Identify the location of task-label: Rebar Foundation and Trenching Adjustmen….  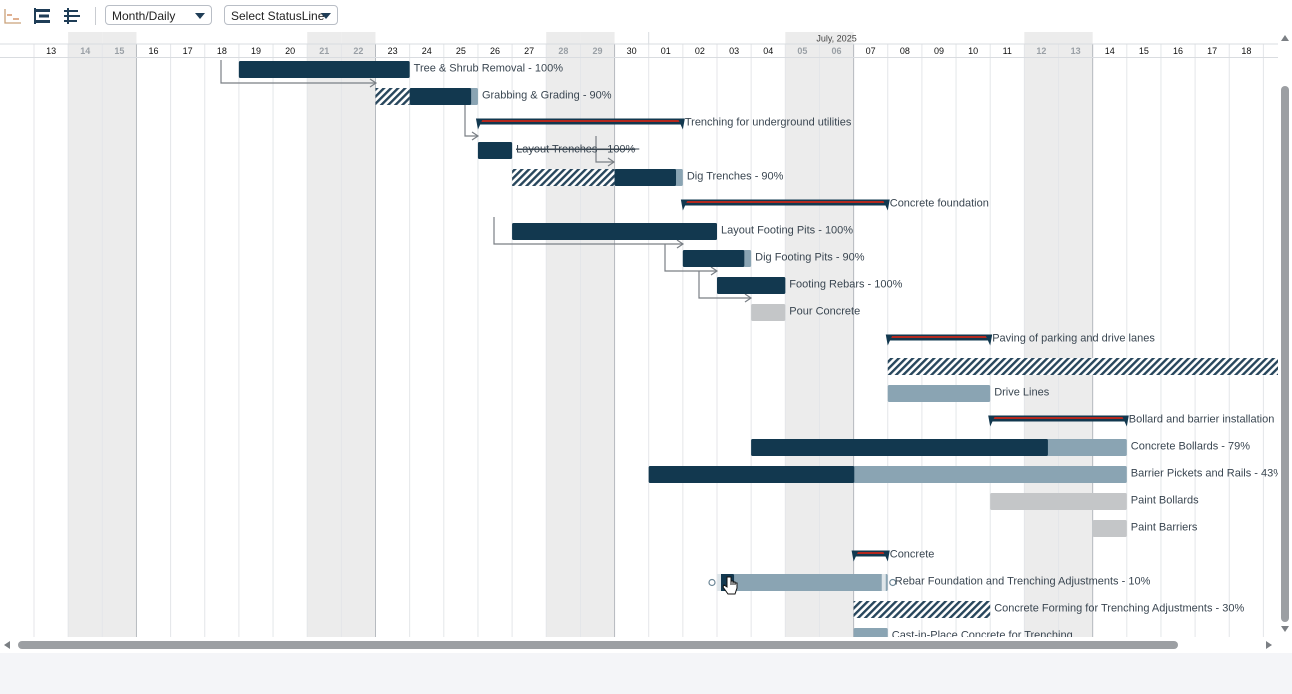
(1023, 582).